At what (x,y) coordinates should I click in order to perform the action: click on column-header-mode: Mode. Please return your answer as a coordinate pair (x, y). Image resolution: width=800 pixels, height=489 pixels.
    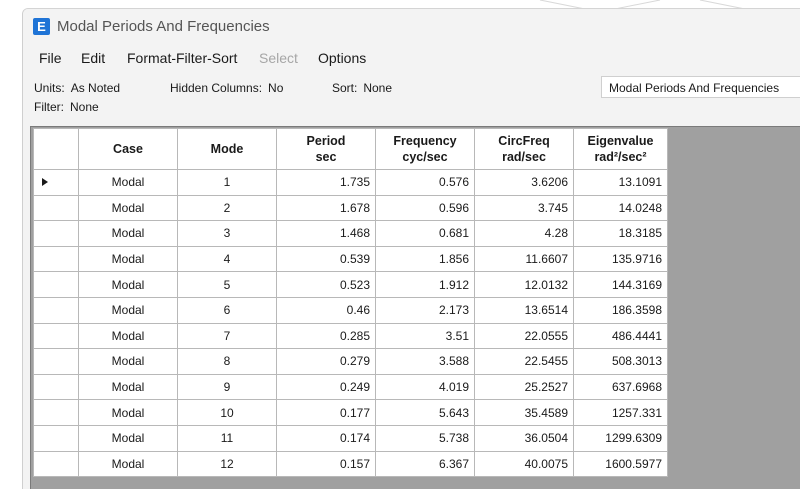
    Looking at the image, I should click on (227, 149).